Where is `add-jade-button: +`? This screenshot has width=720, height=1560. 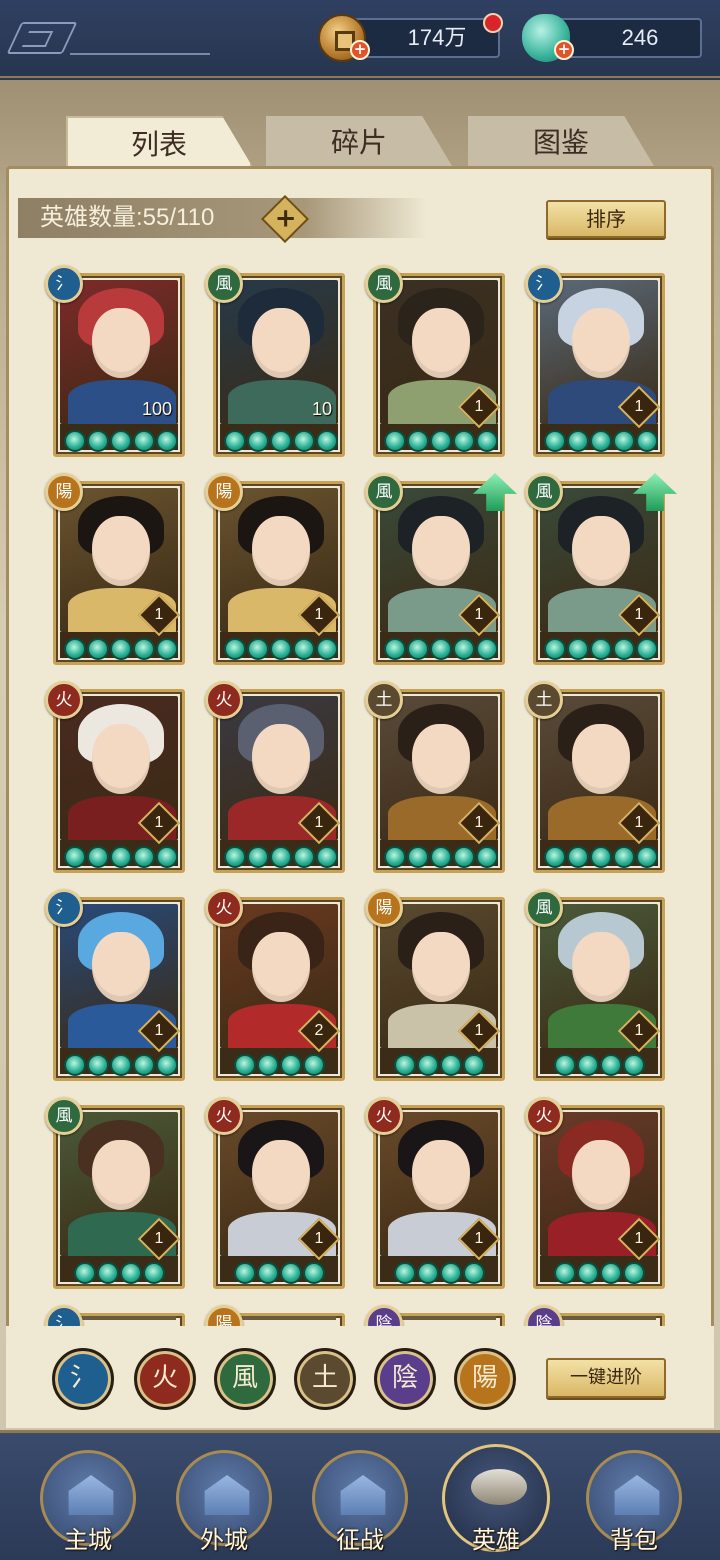 add-jade-button: + is located at coordinates (564, 50).